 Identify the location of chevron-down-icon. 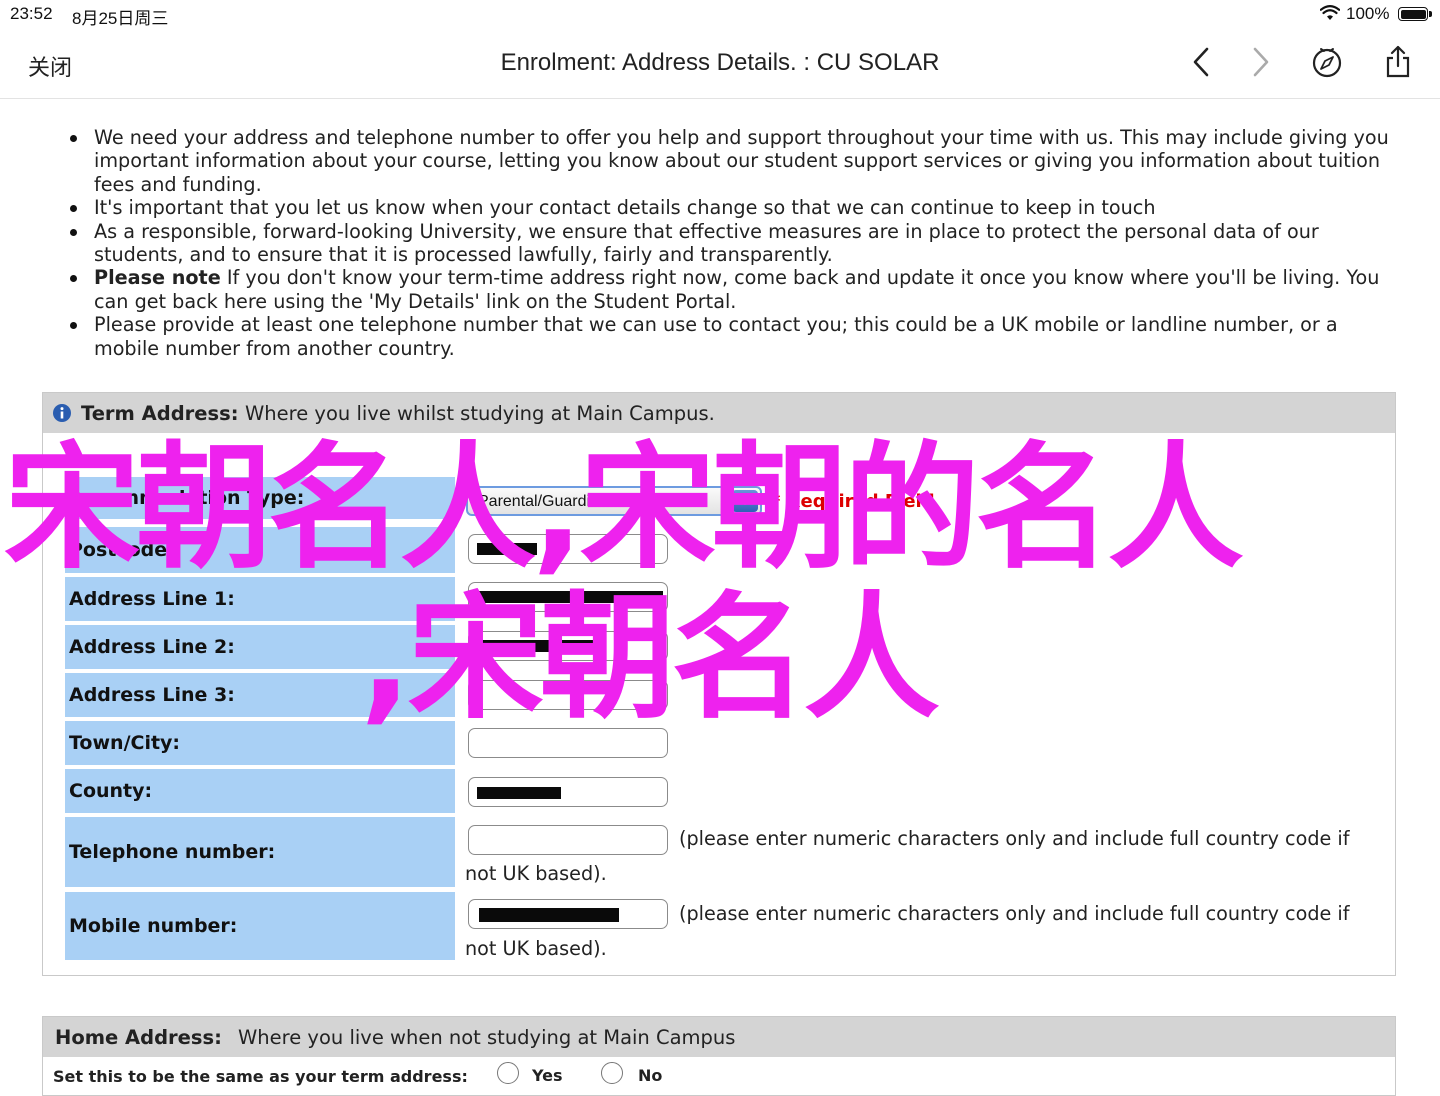
(745, 501).